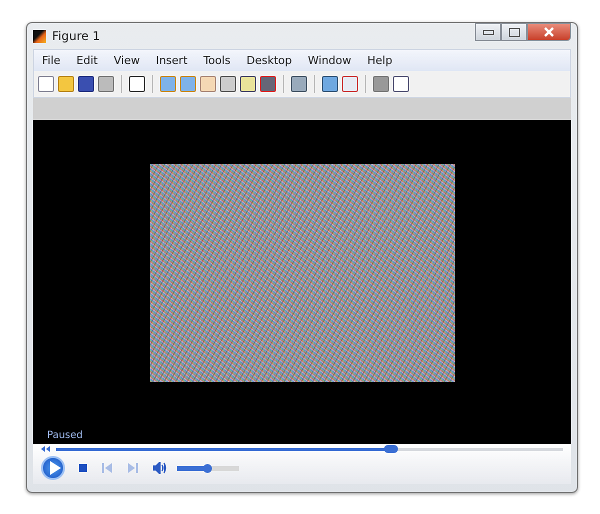 The height and width of the screenshot is (514, 600). I want to click on speaker-icon, so click(160, 468).